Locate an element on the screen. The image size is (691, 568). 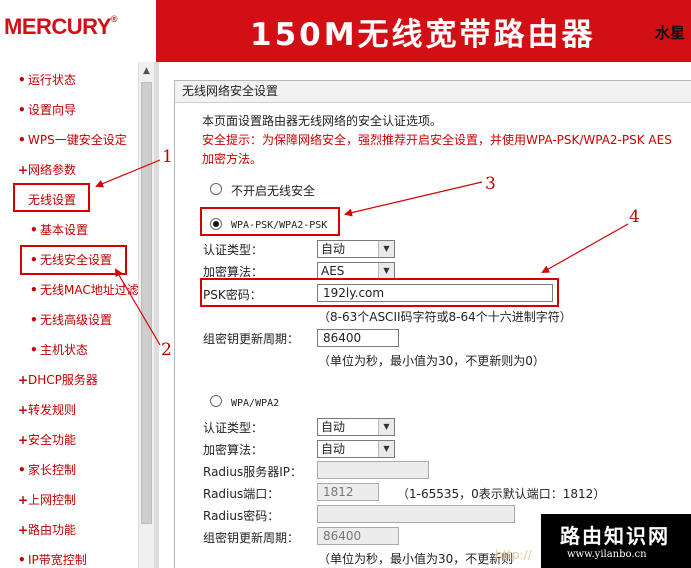
annotation-number-3: 3 is located at coordinates (490, 184).